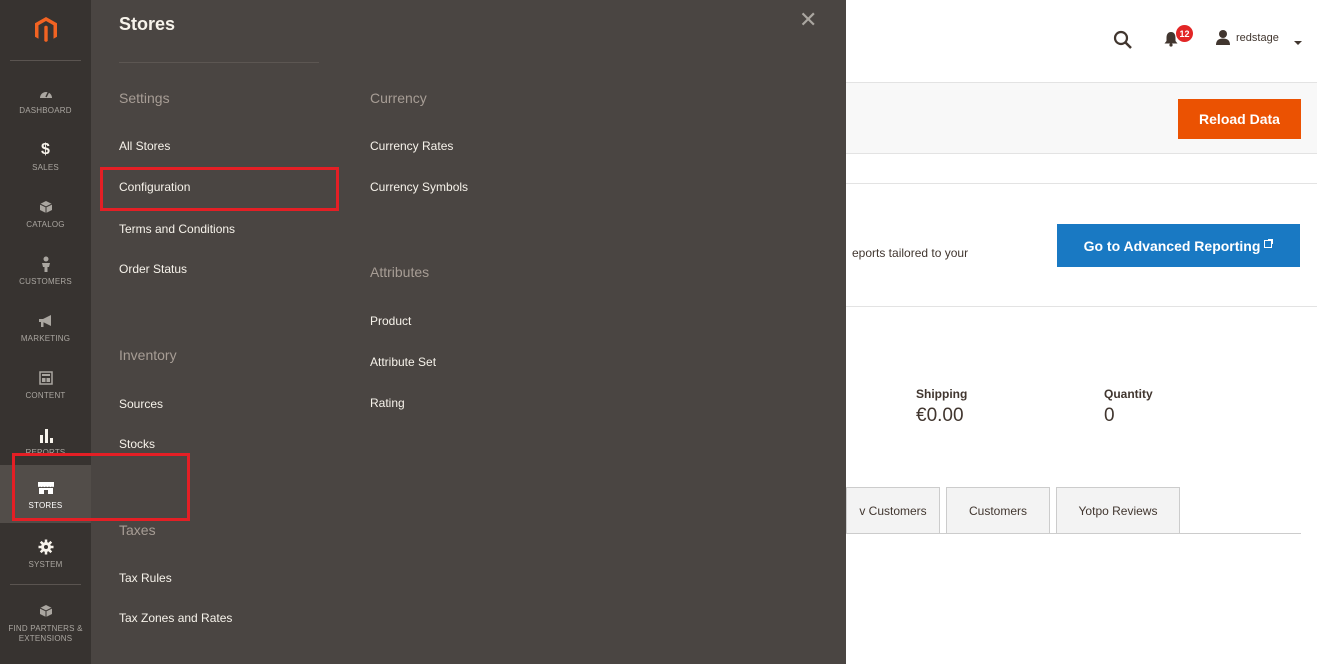 The image size is (1317, 664). What do you see at coordinates (46, 93) in the screenshot?
I see `dashboard-gauge-icon` at bounding box center [46, 93].